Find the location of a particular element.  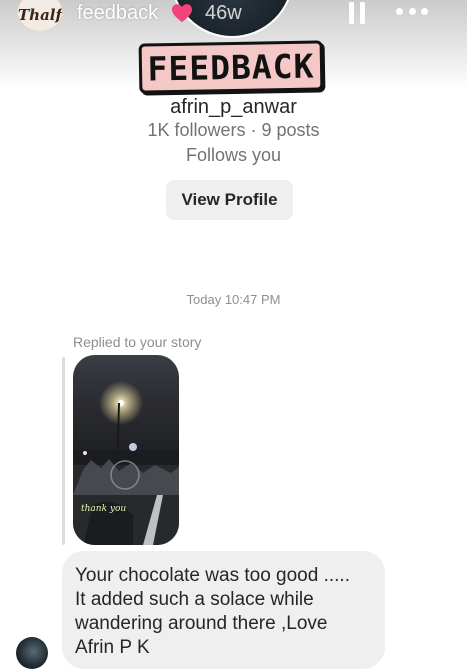

reply-indicator-line is located at coordinates (63, 451).